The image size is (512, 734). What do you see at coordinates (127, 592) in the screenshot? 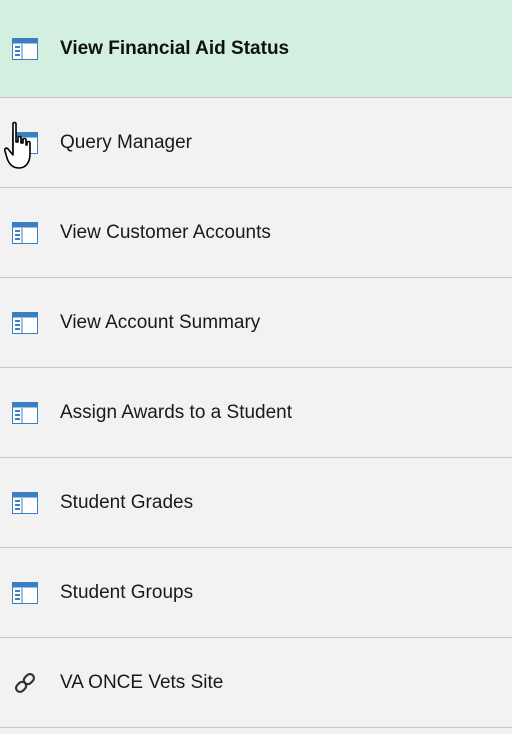
I see `menu-item-label: Student Groups` at bounding box center [127, 592].